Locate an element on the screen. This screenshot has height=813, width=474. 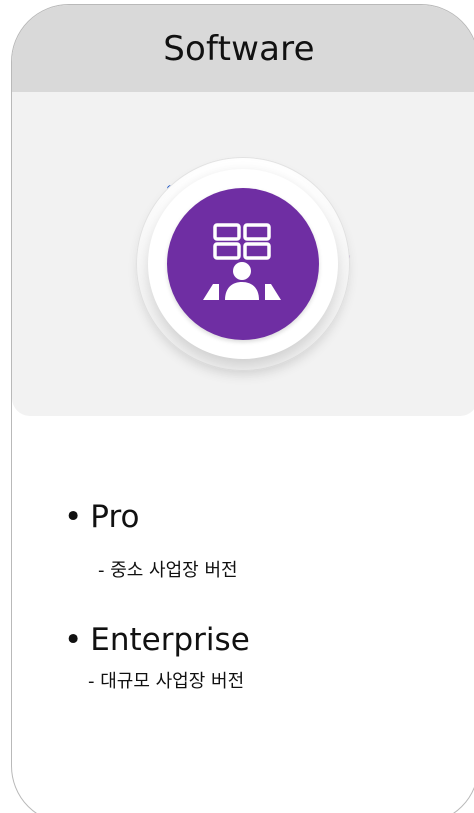
list-item-pro: • Pro is located at coordinates (101, 517).